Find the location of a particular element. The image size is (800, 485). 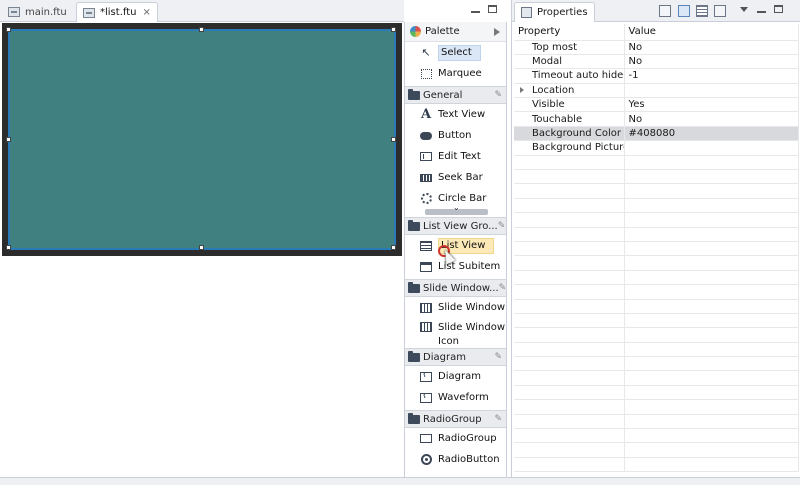

palette-item-text-view: A Text View is located at coordinates (455, 114).